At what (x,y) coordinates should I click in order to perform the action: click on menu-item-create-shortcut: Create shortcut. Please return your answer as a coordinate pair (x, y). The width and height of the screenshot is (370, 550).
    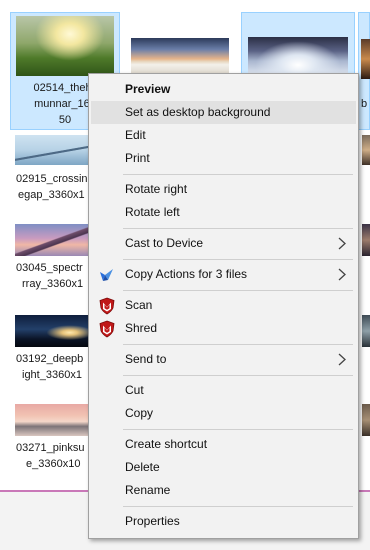
    Looking at the image, I should click on (223, 444).